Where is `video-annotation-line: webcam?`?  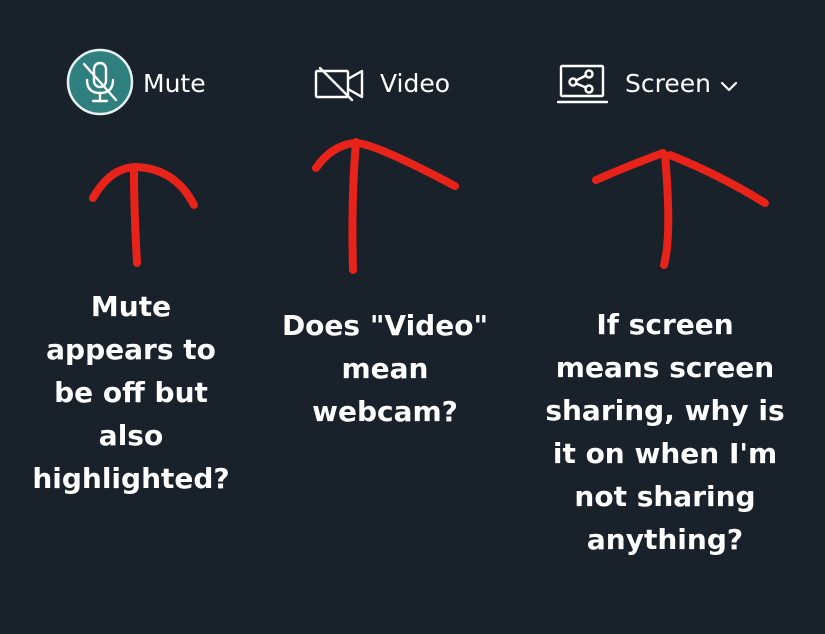
video-annotation-line: webcam? is located at coordinates (385, 411).